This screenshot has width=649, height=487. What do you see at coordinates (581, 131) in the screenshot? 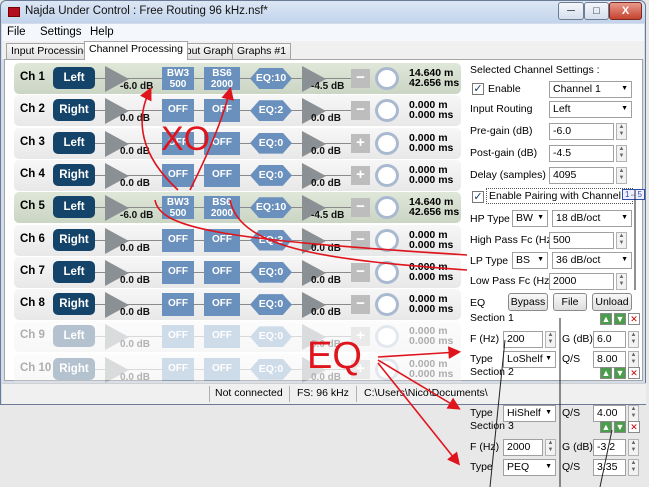
I see `pregain-input: -6.0` at bounding box center [581, 131].